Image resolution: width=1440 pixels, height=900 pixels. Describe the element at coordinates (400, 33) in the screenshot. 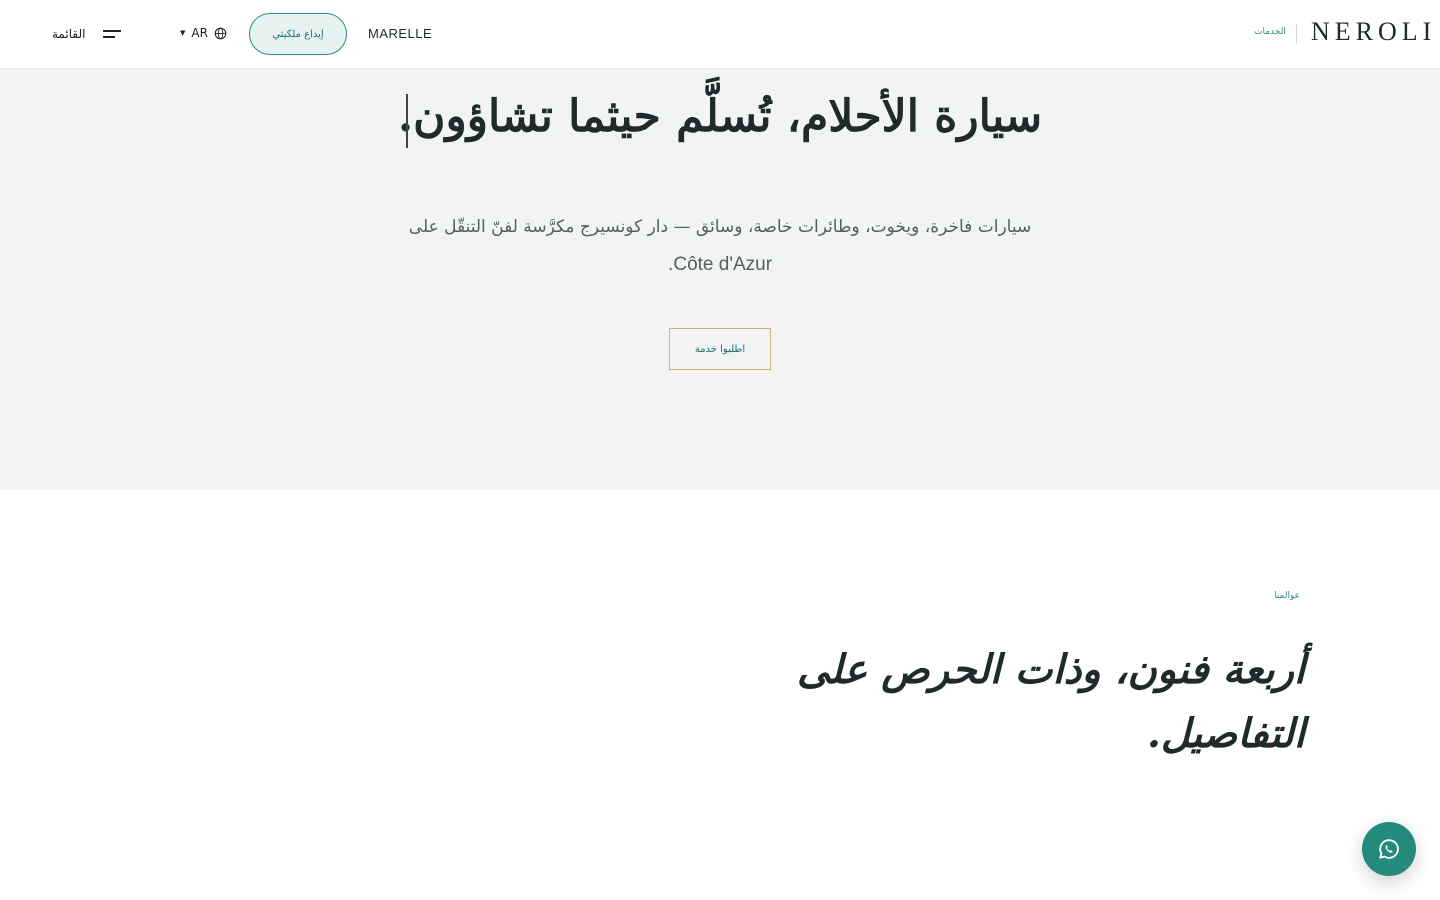

I see `marelle-link: MARELLE` at that location.